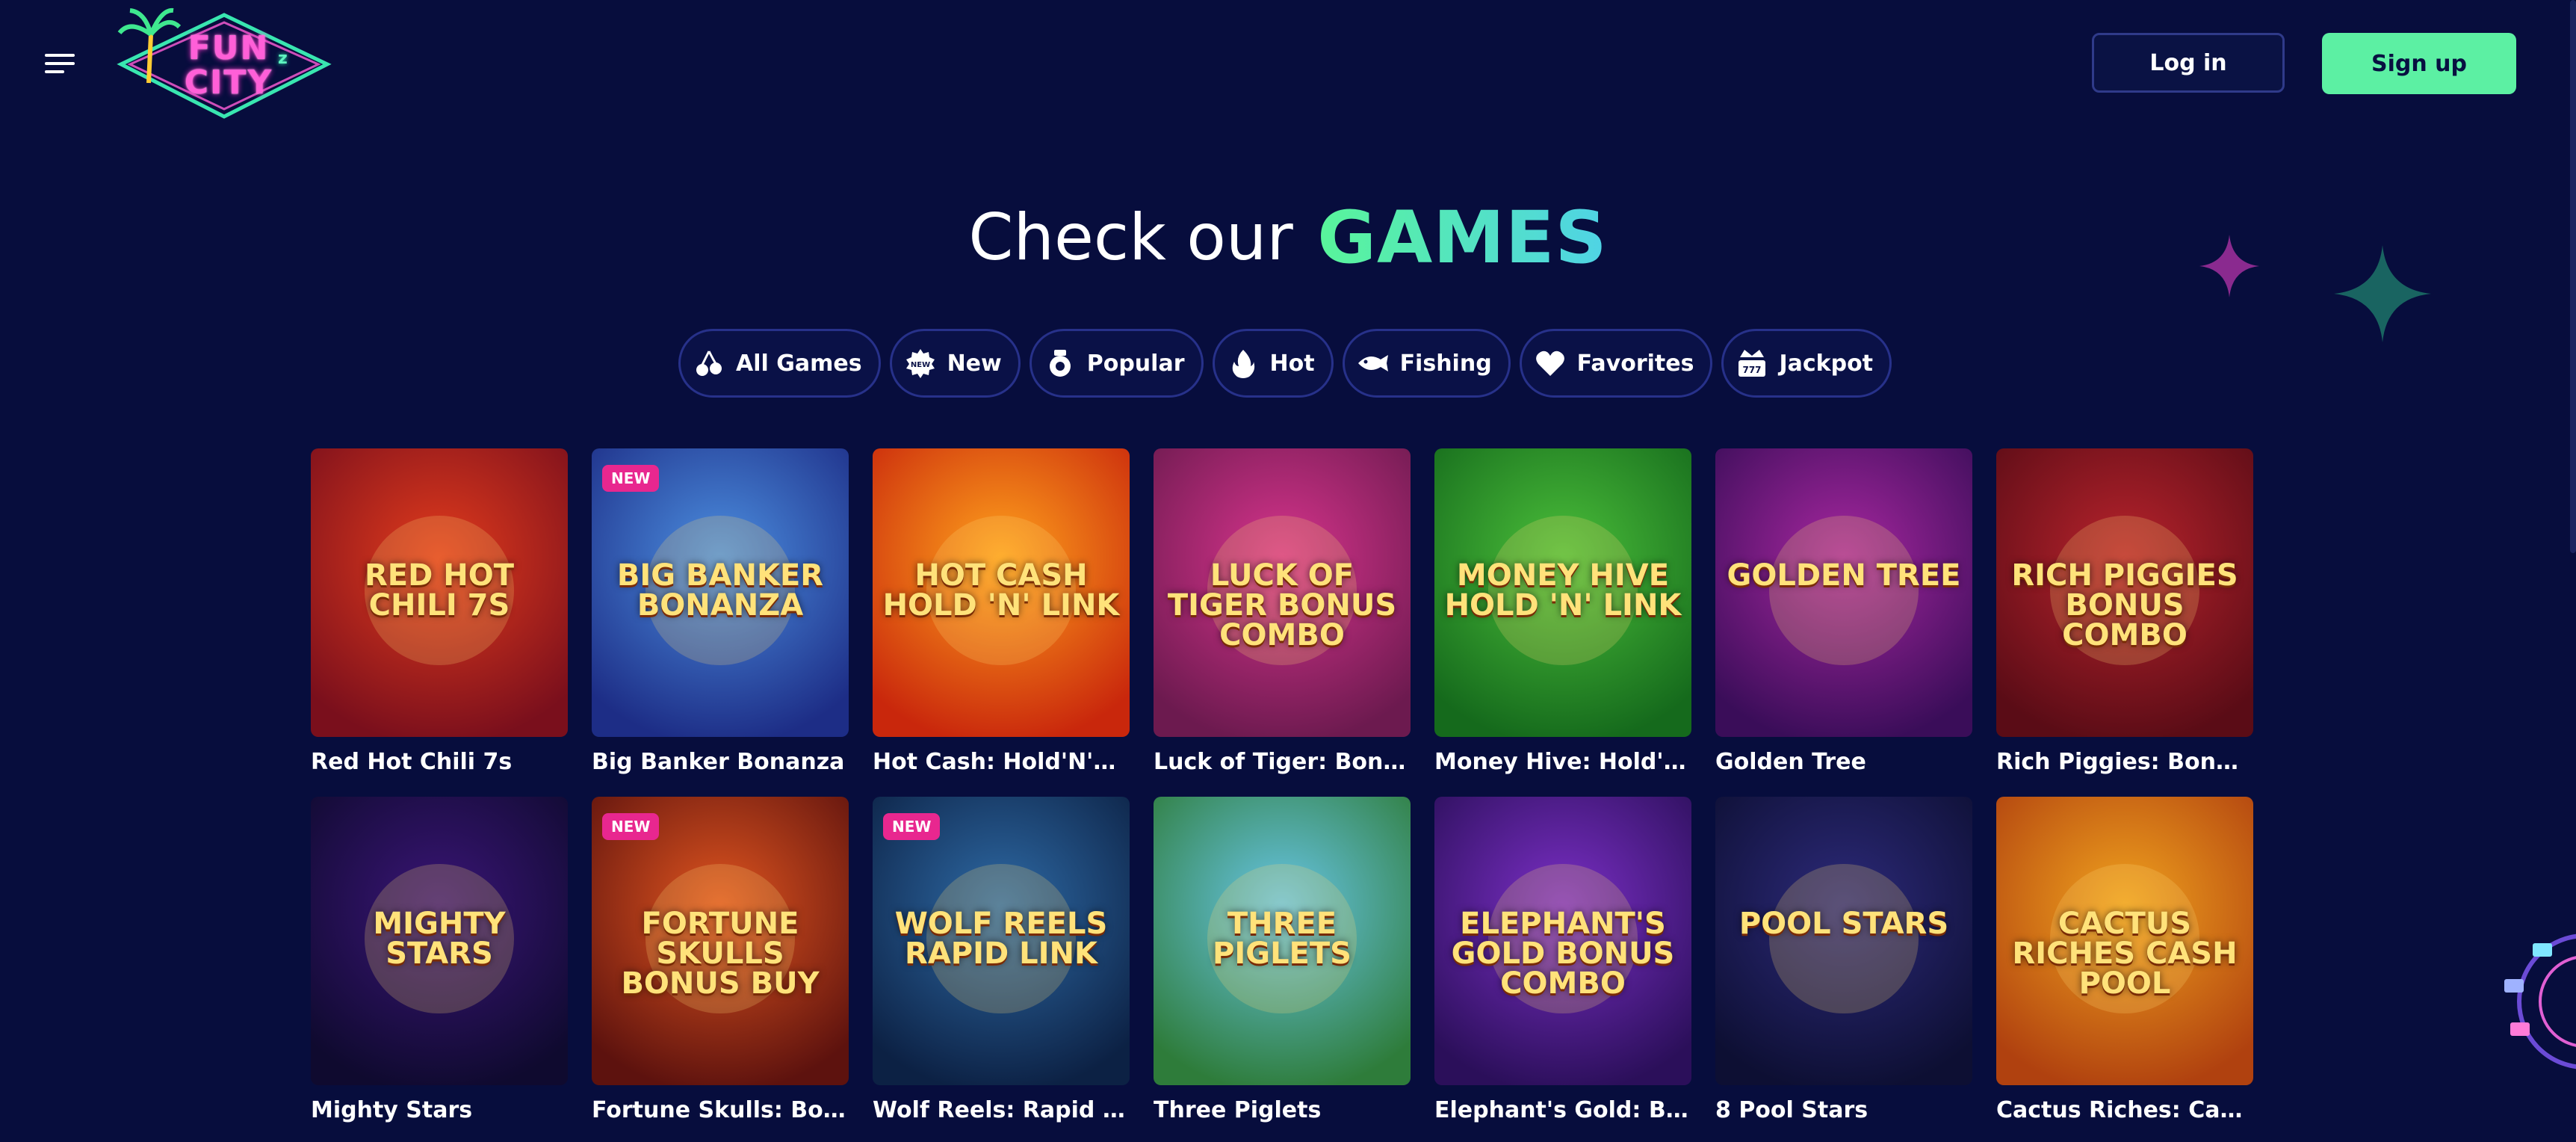 This screenshot has height=1142, width=2576. Describe the element at coordinates (1843, 762) in the screenshot. I see `game-title: Golden Tree` at that location.